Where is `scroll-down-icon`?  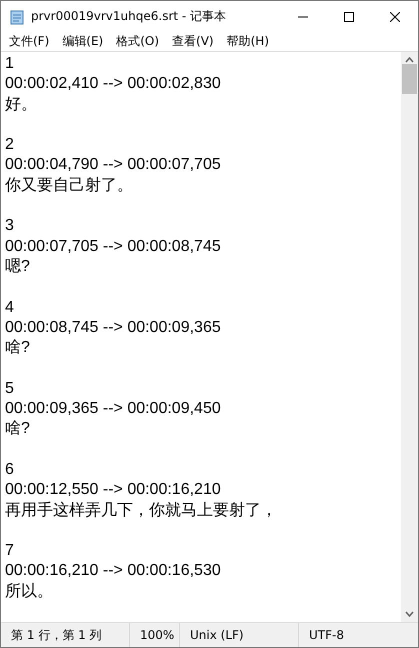
scroll-down-icon is located at coordinates (409, 614).